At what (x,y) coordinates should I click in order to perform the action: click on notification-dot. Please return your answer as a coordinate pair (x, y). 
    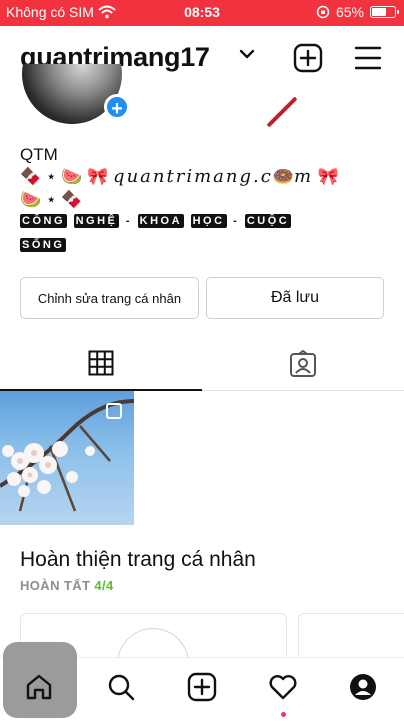
    Looking at the image, I should click on (283, 714).